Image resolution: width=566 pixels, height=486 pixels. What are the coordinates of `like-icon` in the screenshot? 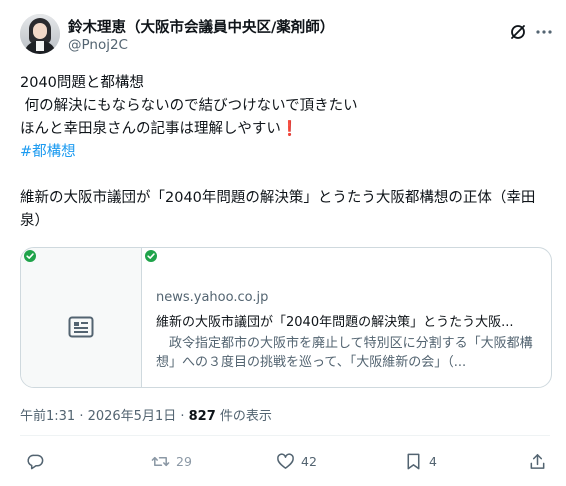 It's located at (285, 460).